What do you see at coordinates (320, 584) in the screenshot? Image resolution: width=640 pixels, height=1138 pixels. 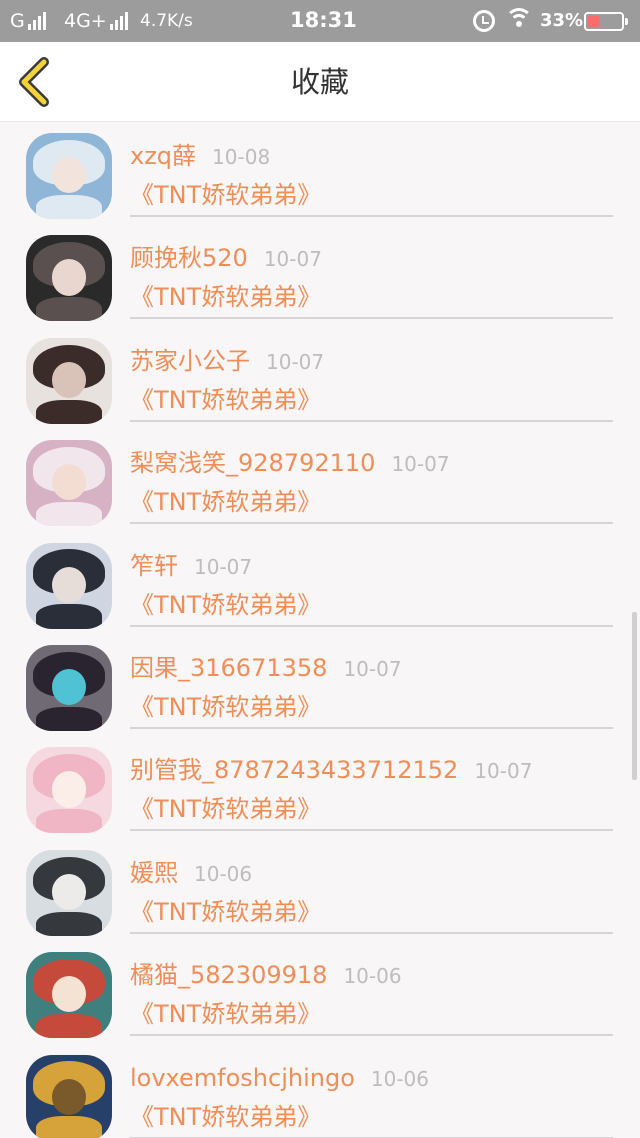 I see `list-item: 笮轩 10-07 《TNT娇软弟弟》` at bounding box center [320, 584].